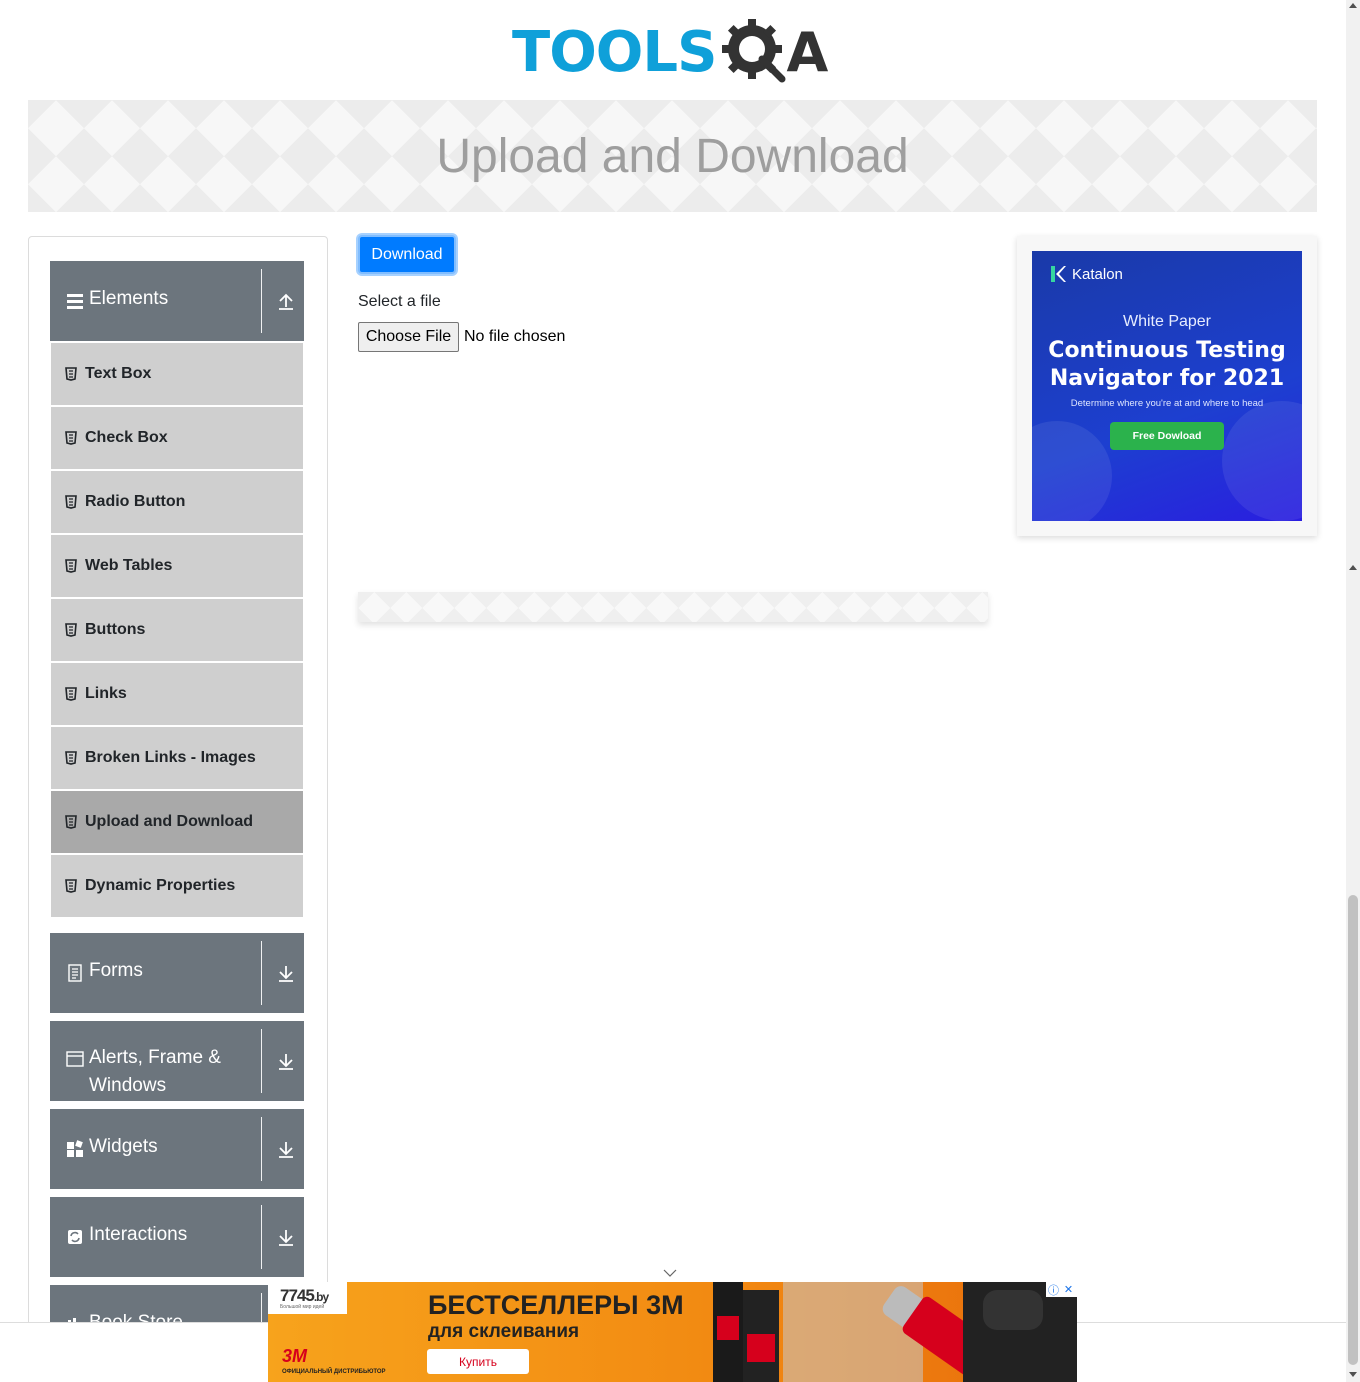 The image size is (1360, 1382). What do you see at coordinates (75, 301) in the screenshot?
I see `hamburger-icon` at bounding box center [75, 301].